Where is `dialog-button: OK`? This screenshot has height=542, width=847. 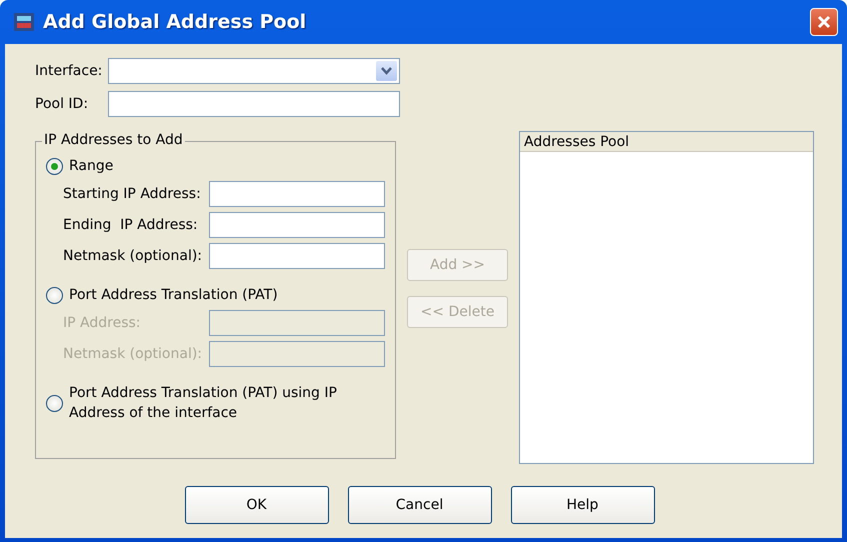 dialog-button: OK is located at coordinates (256, 505).